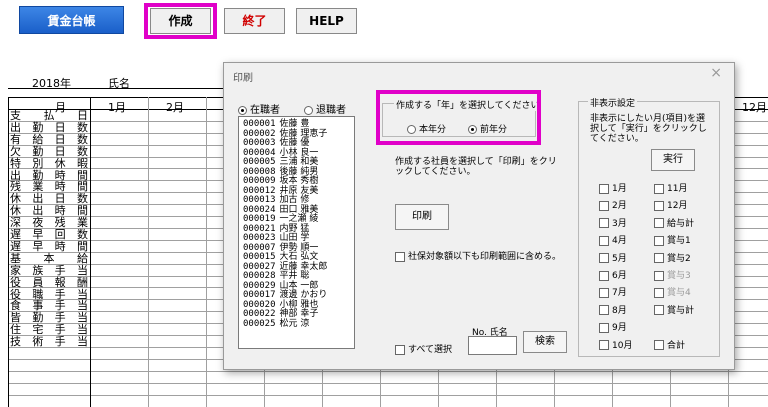 This screenshot has height=407, width=768. What do you see at coordinates (674, 222) in the screenshot?
I see `hide-item-checkbox: 給与計` at bounding box center [674, 222].